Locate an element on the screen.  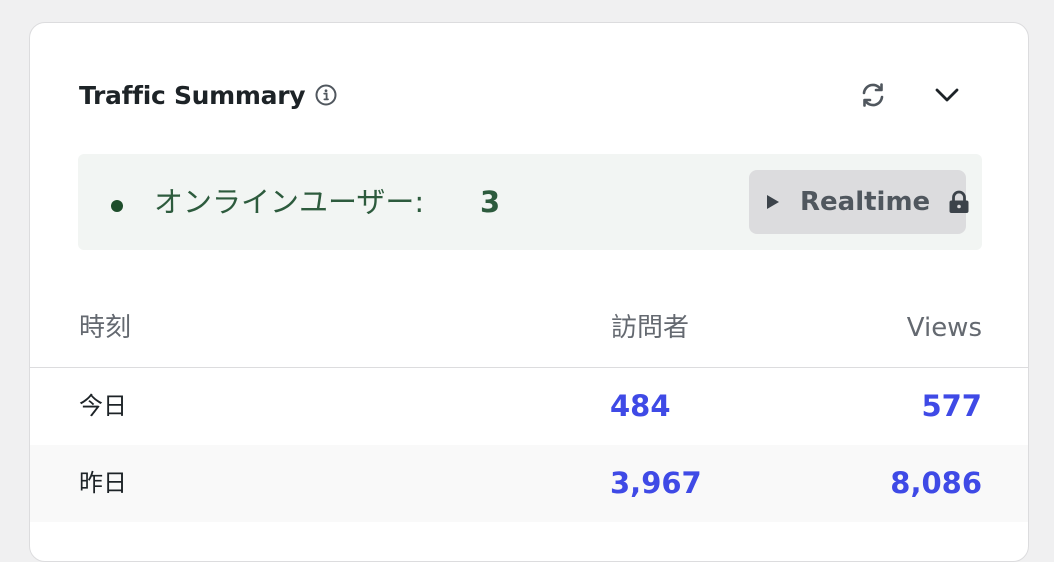
online-users-count: 3 is located at coordinates (490, 202).